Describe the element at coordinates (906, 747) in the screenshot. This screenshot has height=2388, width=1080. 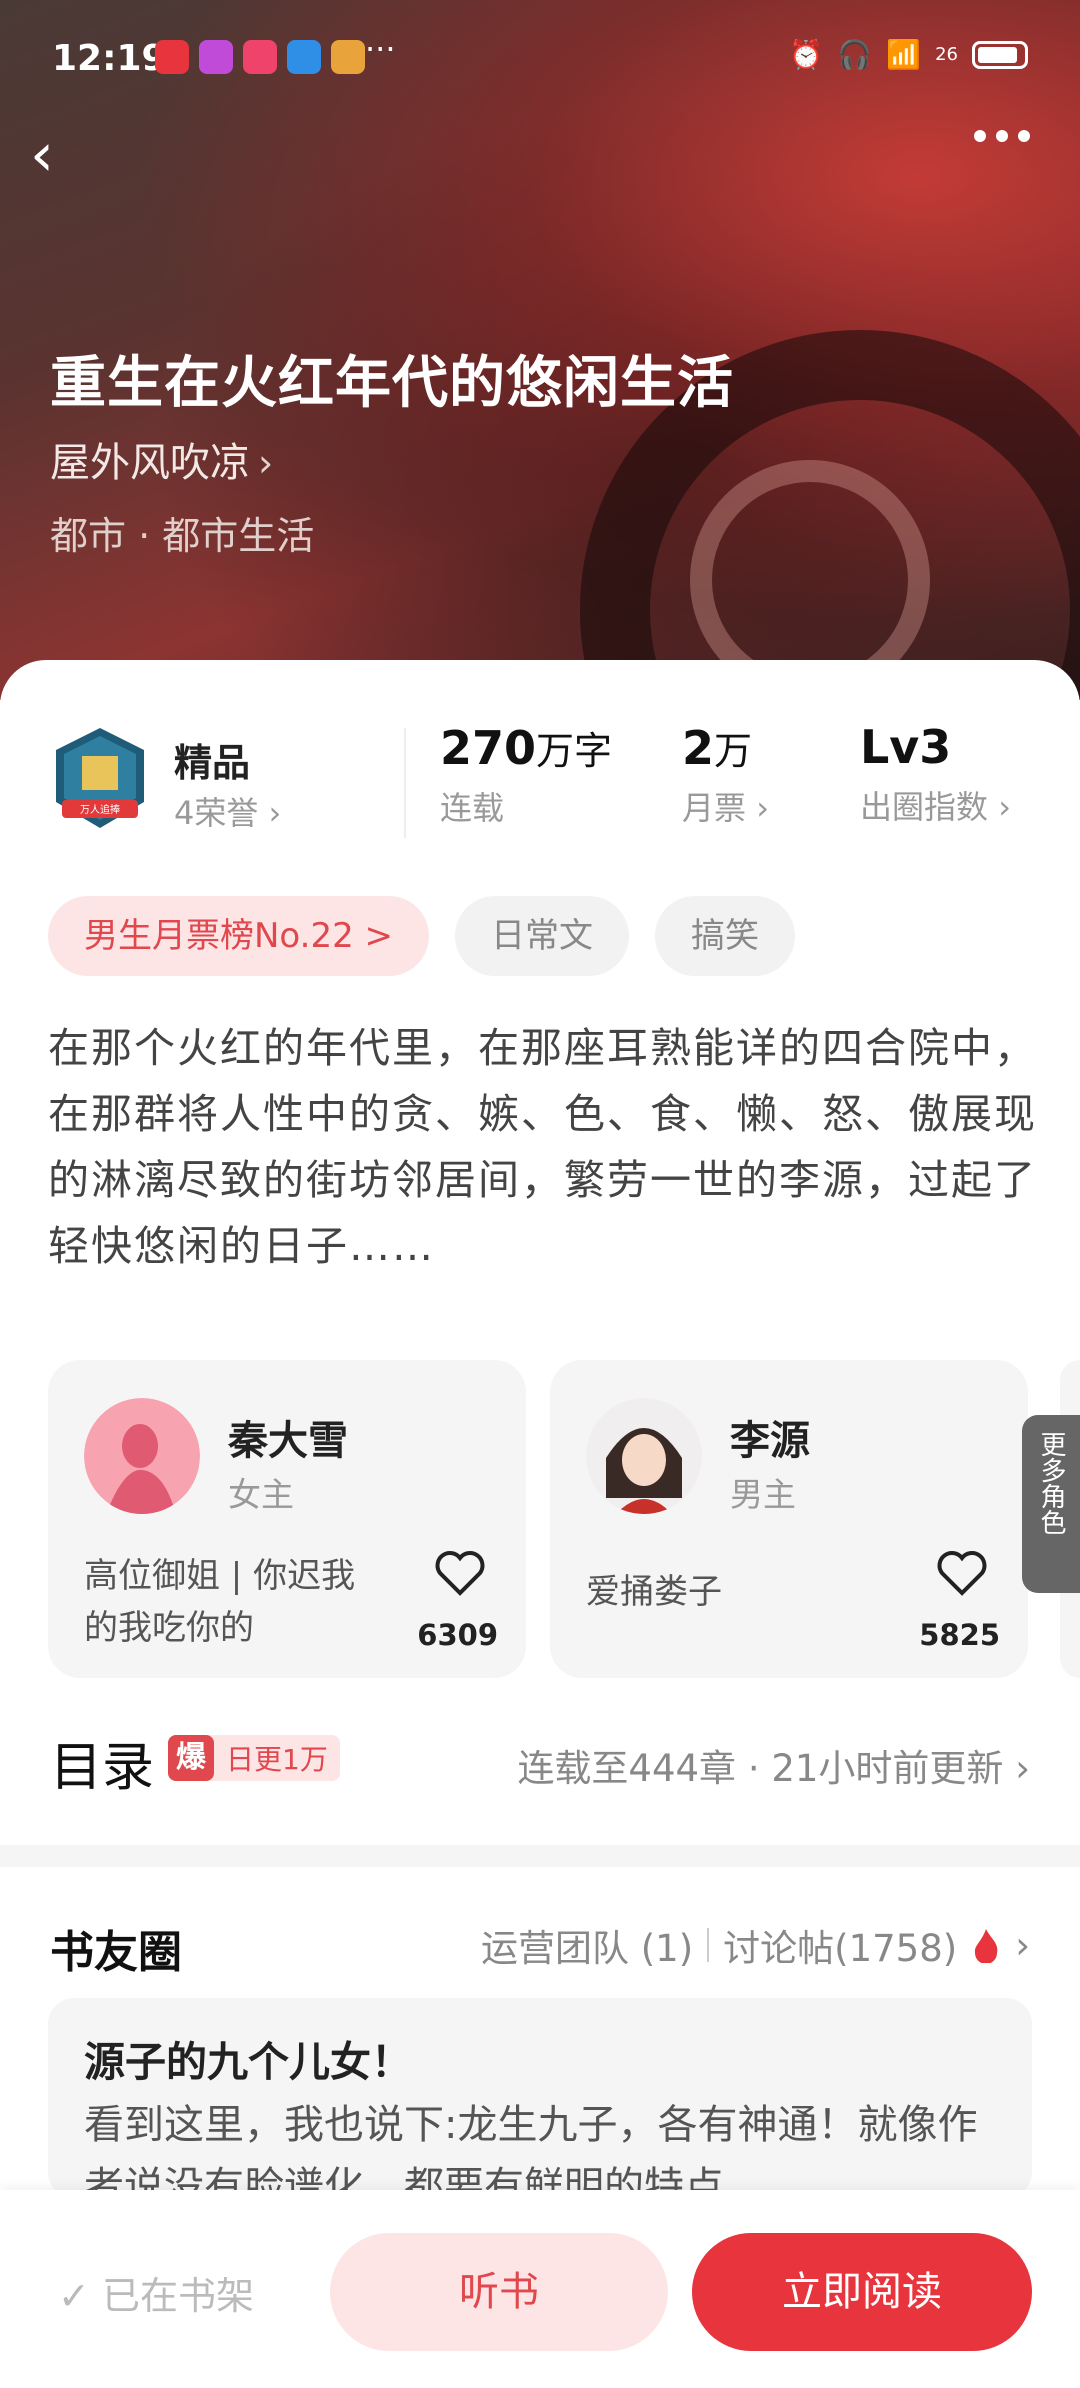
I see `popularity-level: Lv3` at that location.